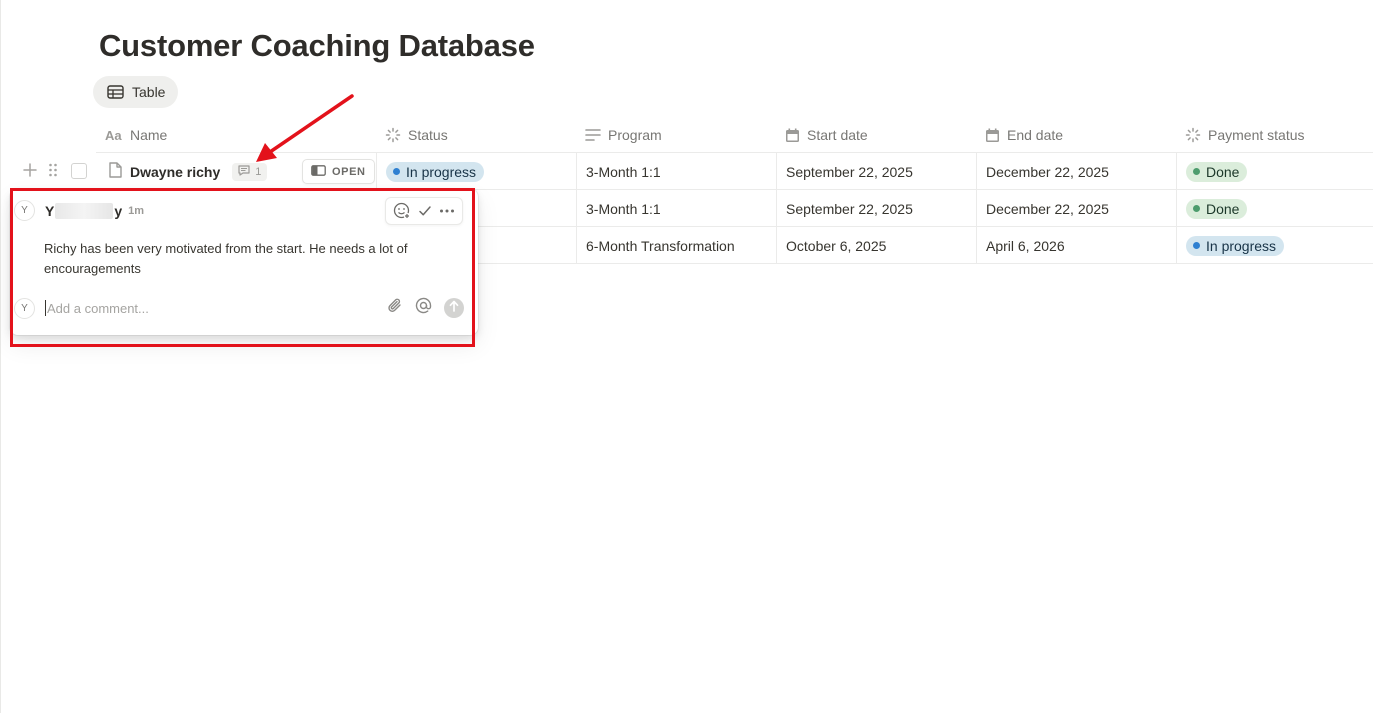 The height and width of the screenshot is (713, 1373). Describe the element at coordinates (428, 135) in the screenshot. I see `column-label: Status` at that location.